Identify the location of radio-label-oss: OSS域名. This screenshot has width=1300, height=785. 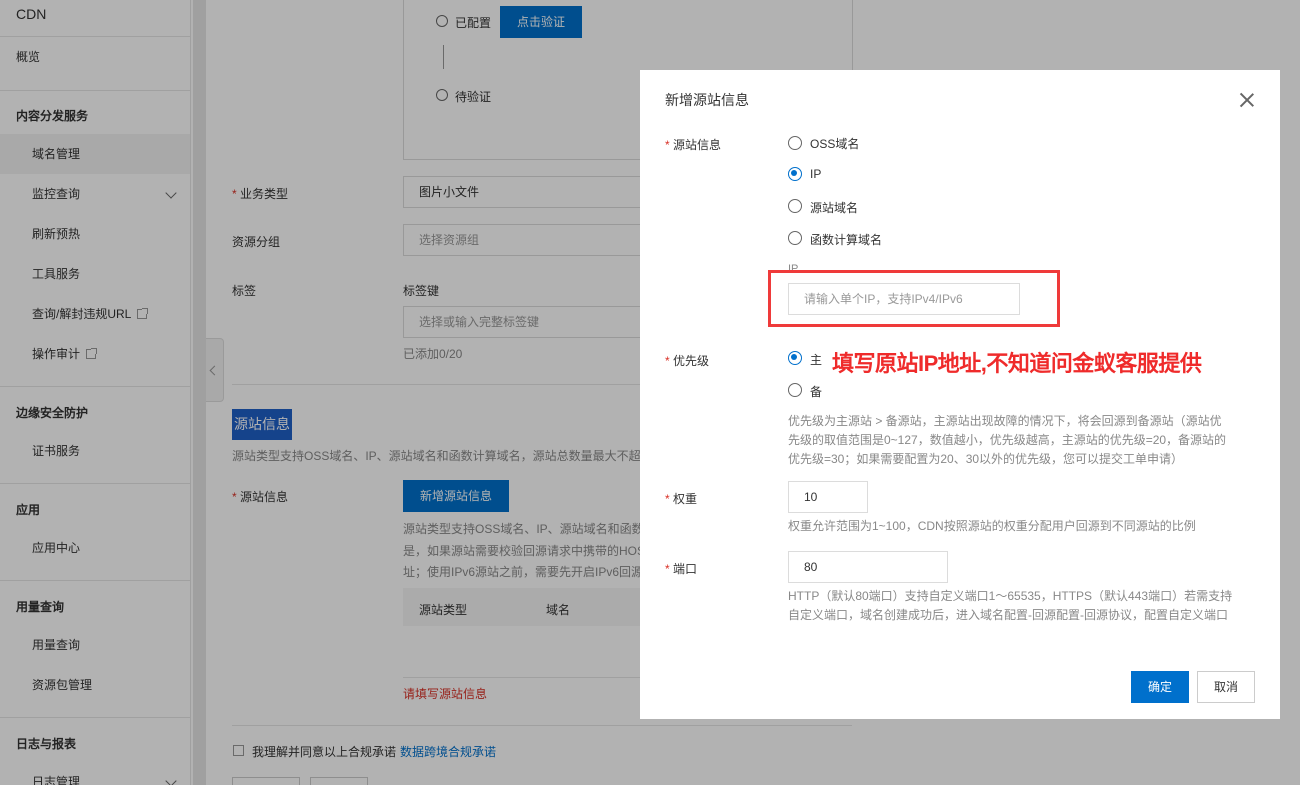
(834, 143).